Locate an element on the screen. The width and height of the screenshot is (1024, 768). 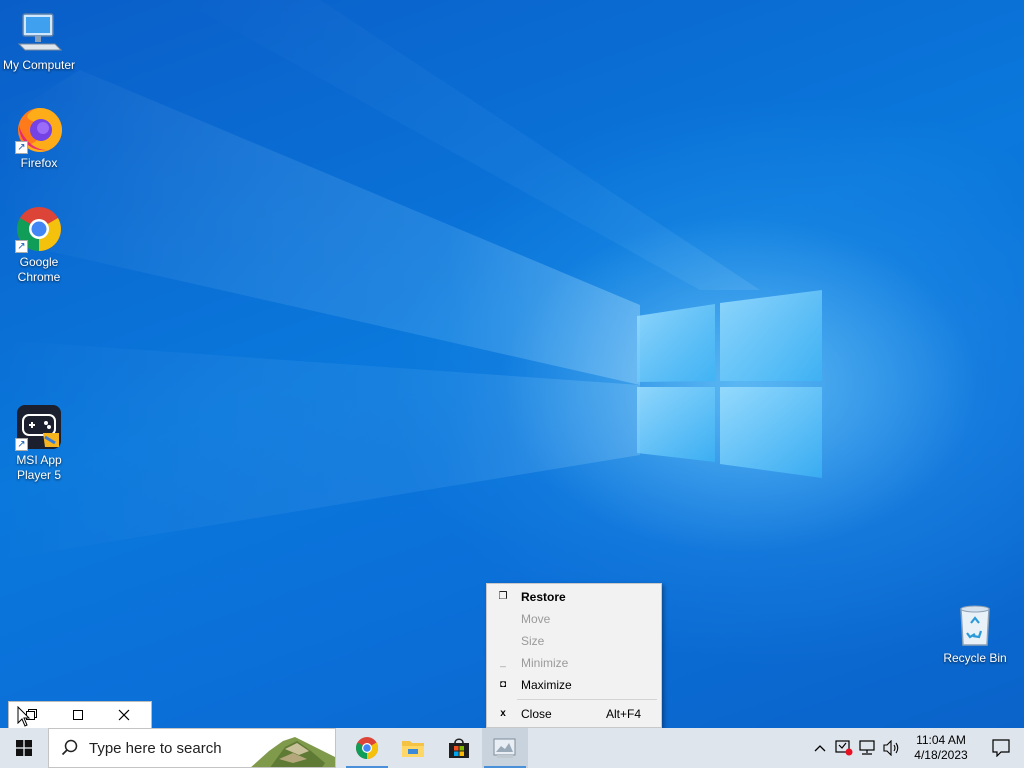
taskbar: Type here to search 11:04 AM 4/18/2023 is located at coordinates (512, 748).